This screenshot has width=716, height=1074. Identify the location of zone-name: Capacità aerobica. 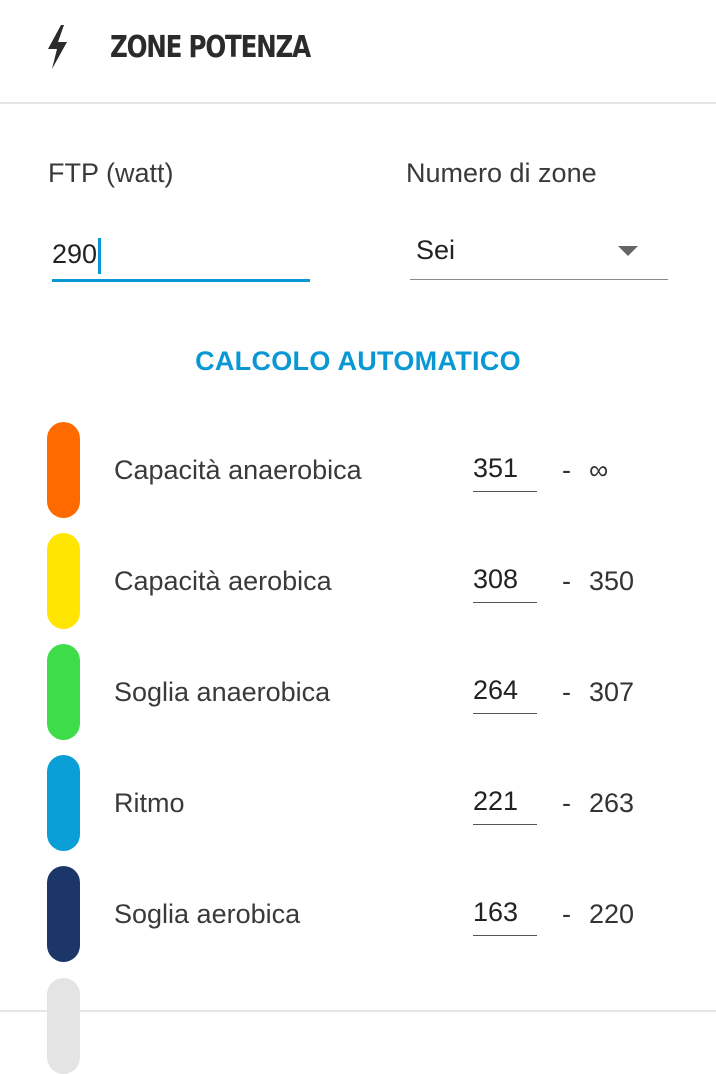
(223, 581).